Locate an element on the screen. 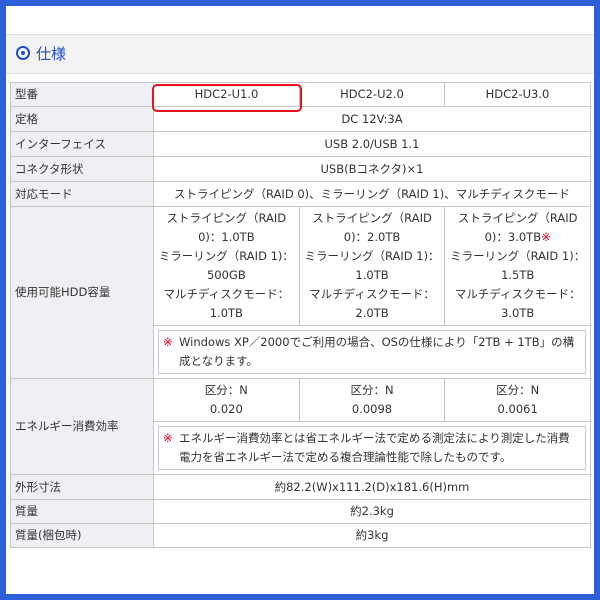  mirror-capacity: ミラーリング（RAID 1)：1.5TB is located at coordinates (518, 265).